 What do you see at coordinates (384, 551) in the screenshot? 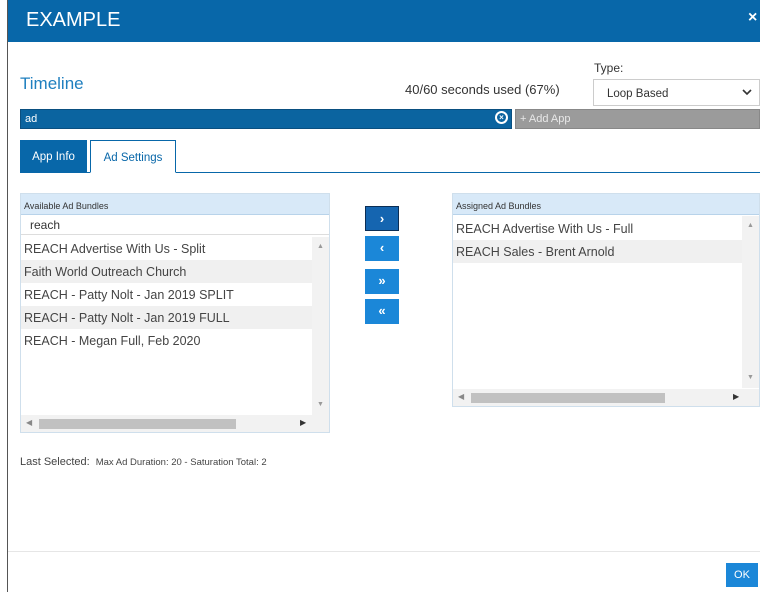
I see `footer-divider` at bounding box center [384, 551].